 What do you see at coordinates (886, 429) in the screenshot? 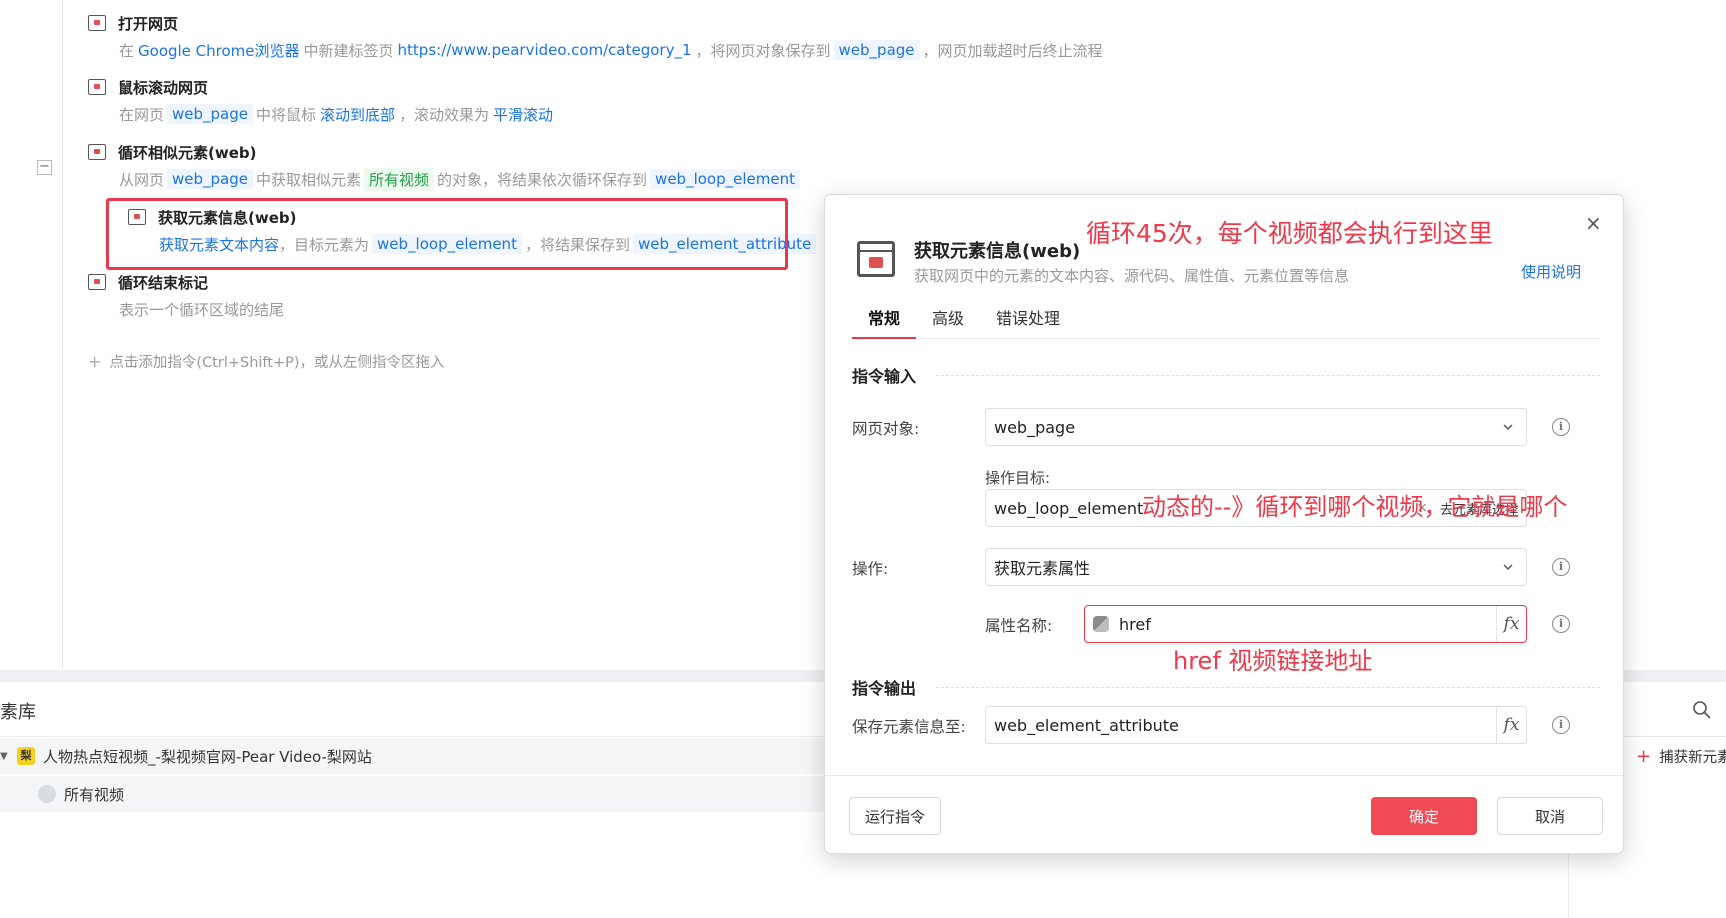
I see `web-object-label: 网页对象:` at bounding box center [886, 429].